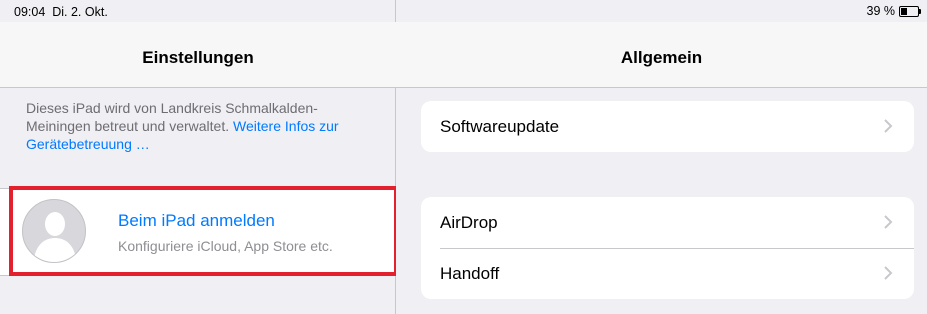  Describe the element at coordinates (881, 11) in the screenshot. I see `battery-percent: 39 %` at that location.